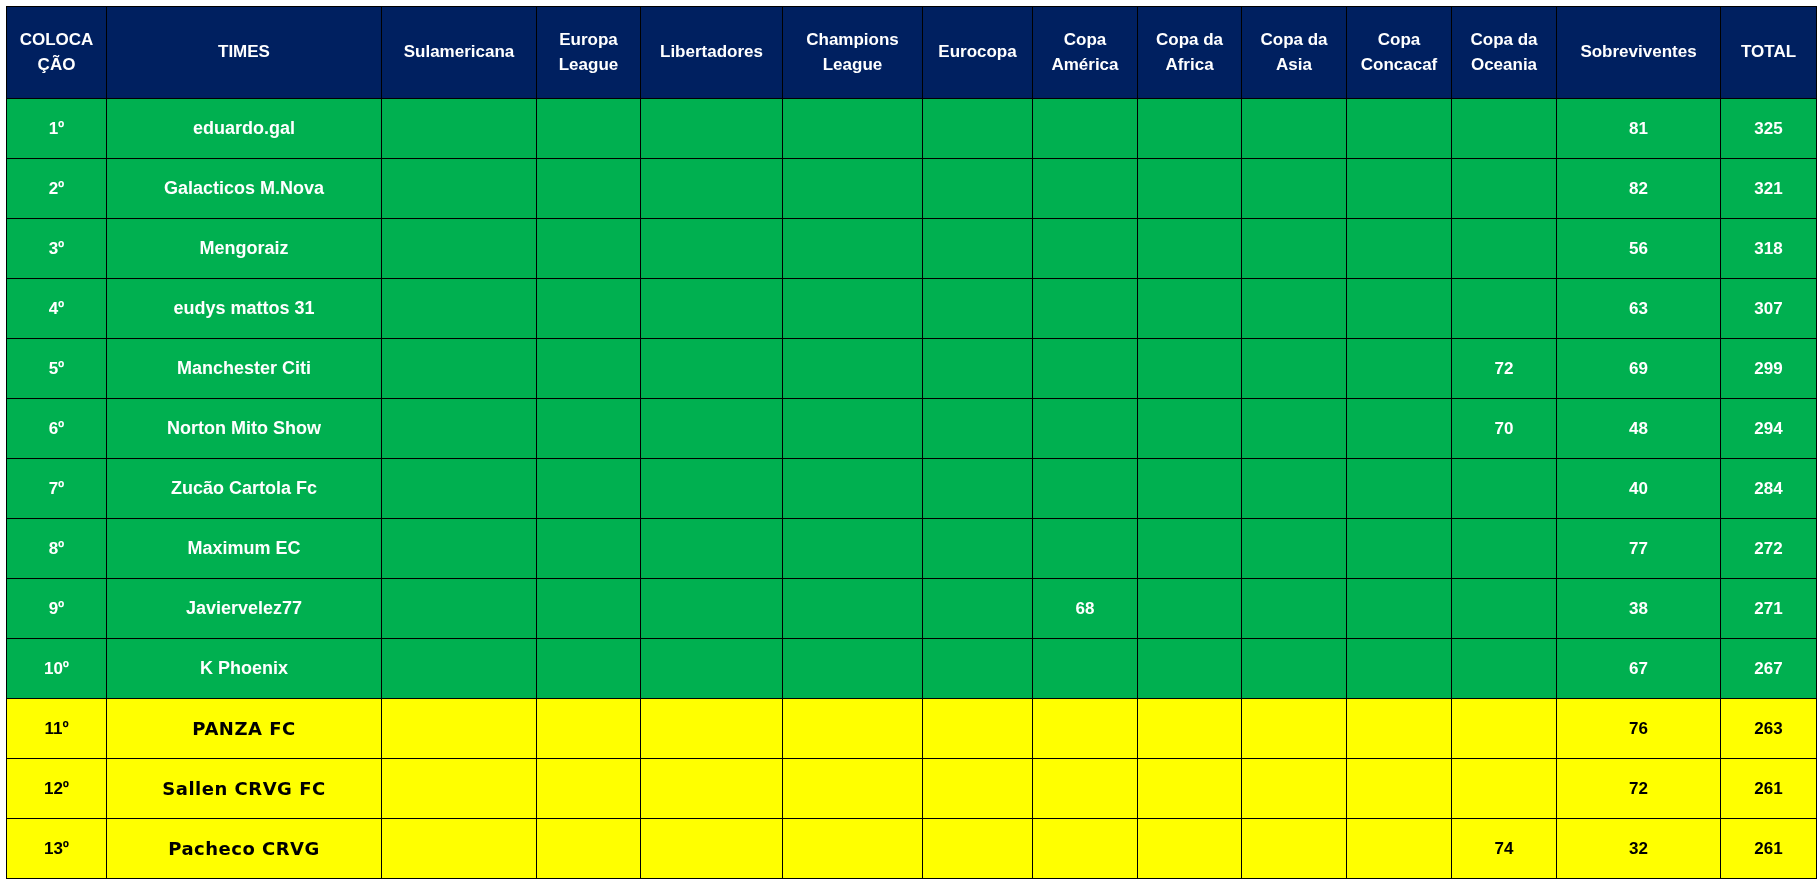 The height and width of the screenshot is (895, 1819). I want to click on table-cell: 1º, so click(56, 128).